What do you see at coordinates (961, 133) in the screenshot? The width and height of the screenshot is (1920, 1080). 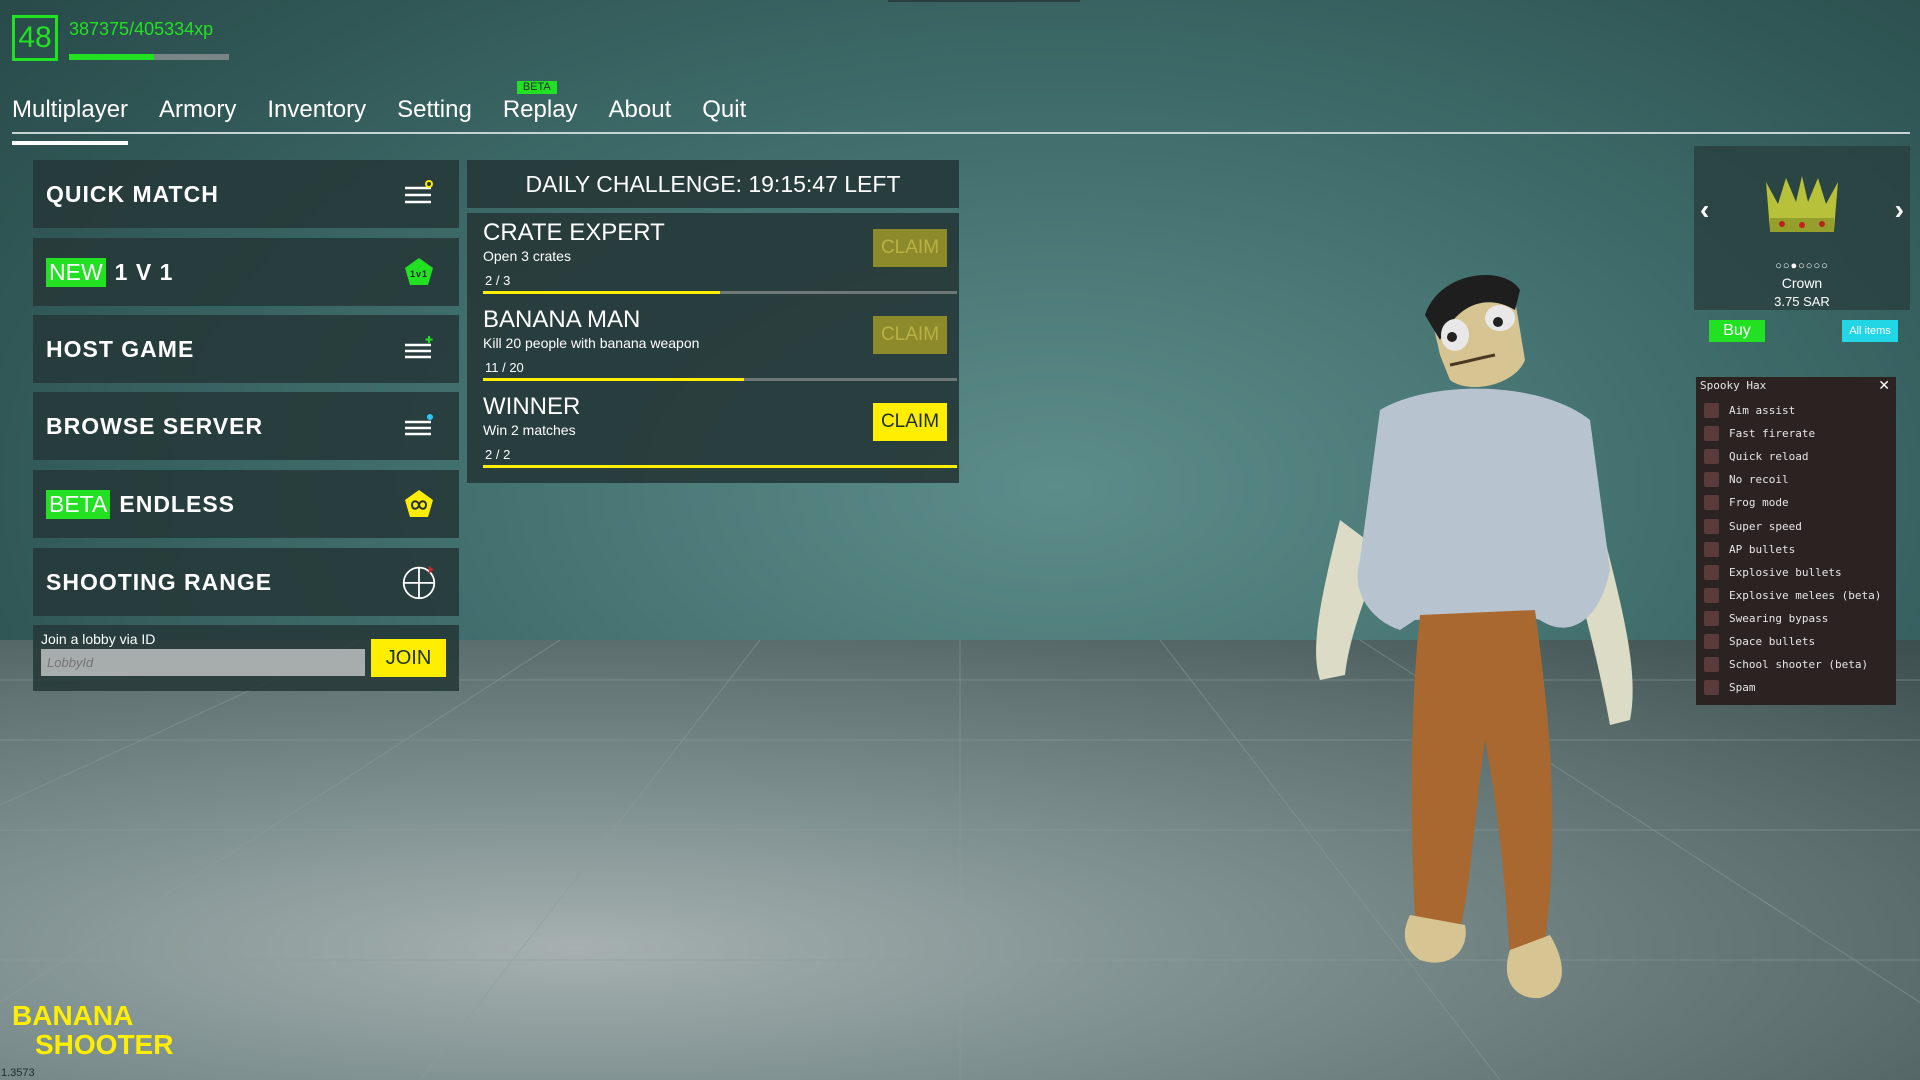 I see `tabs-divider` at bounding box center [961, 133].